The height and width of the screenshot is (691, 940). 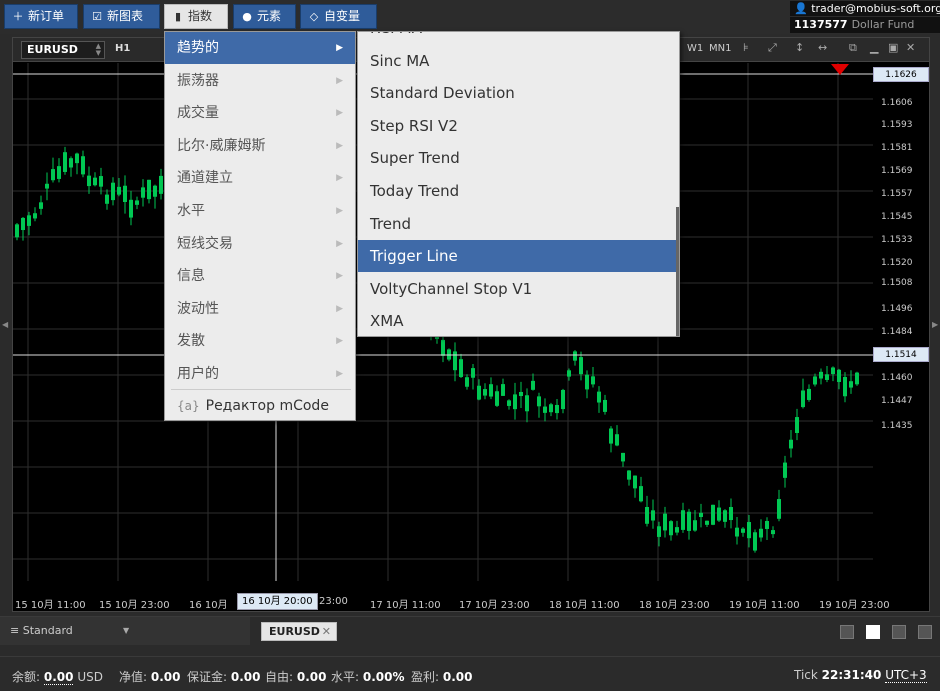 I want to click on menu-item-indicator: Trigger Line, so click(x=517, y=256).